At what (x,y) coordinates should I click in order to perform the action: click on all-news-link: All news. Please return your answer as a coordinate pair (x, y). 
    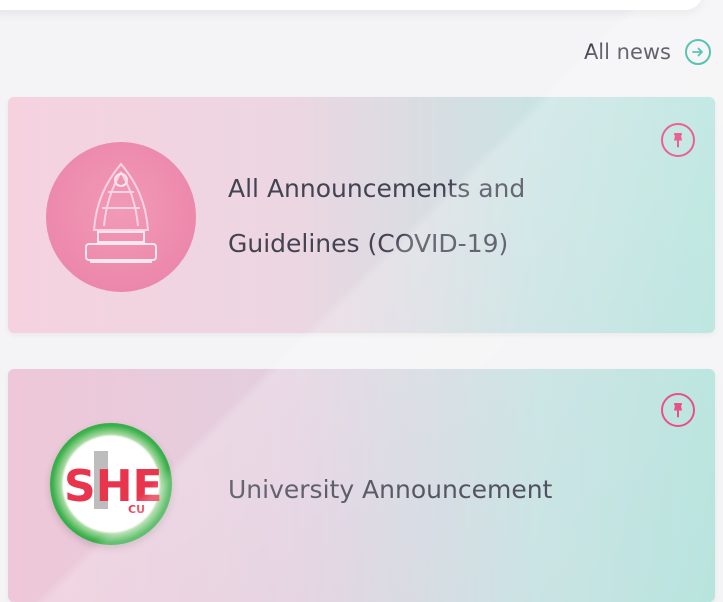
    Looking at the image, I should click on (647, 52).